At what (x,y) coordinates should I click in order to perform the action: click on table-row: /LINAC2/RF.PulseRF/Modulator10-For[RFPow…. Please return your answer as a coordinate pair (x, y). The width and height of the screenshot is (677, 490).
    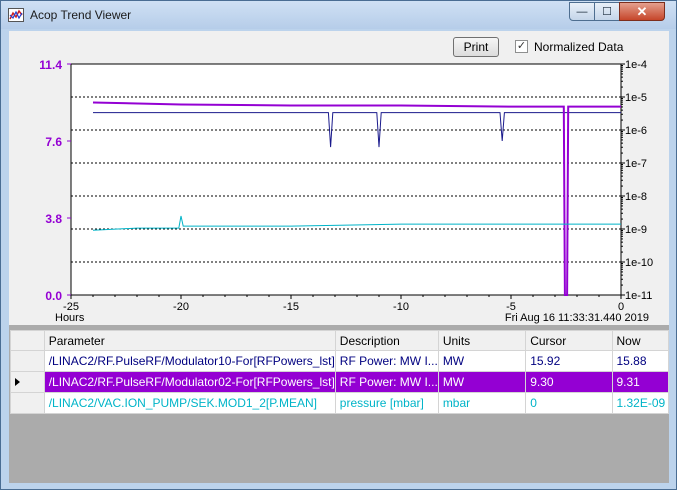
    Looking at the image, I should click on (339, 361).